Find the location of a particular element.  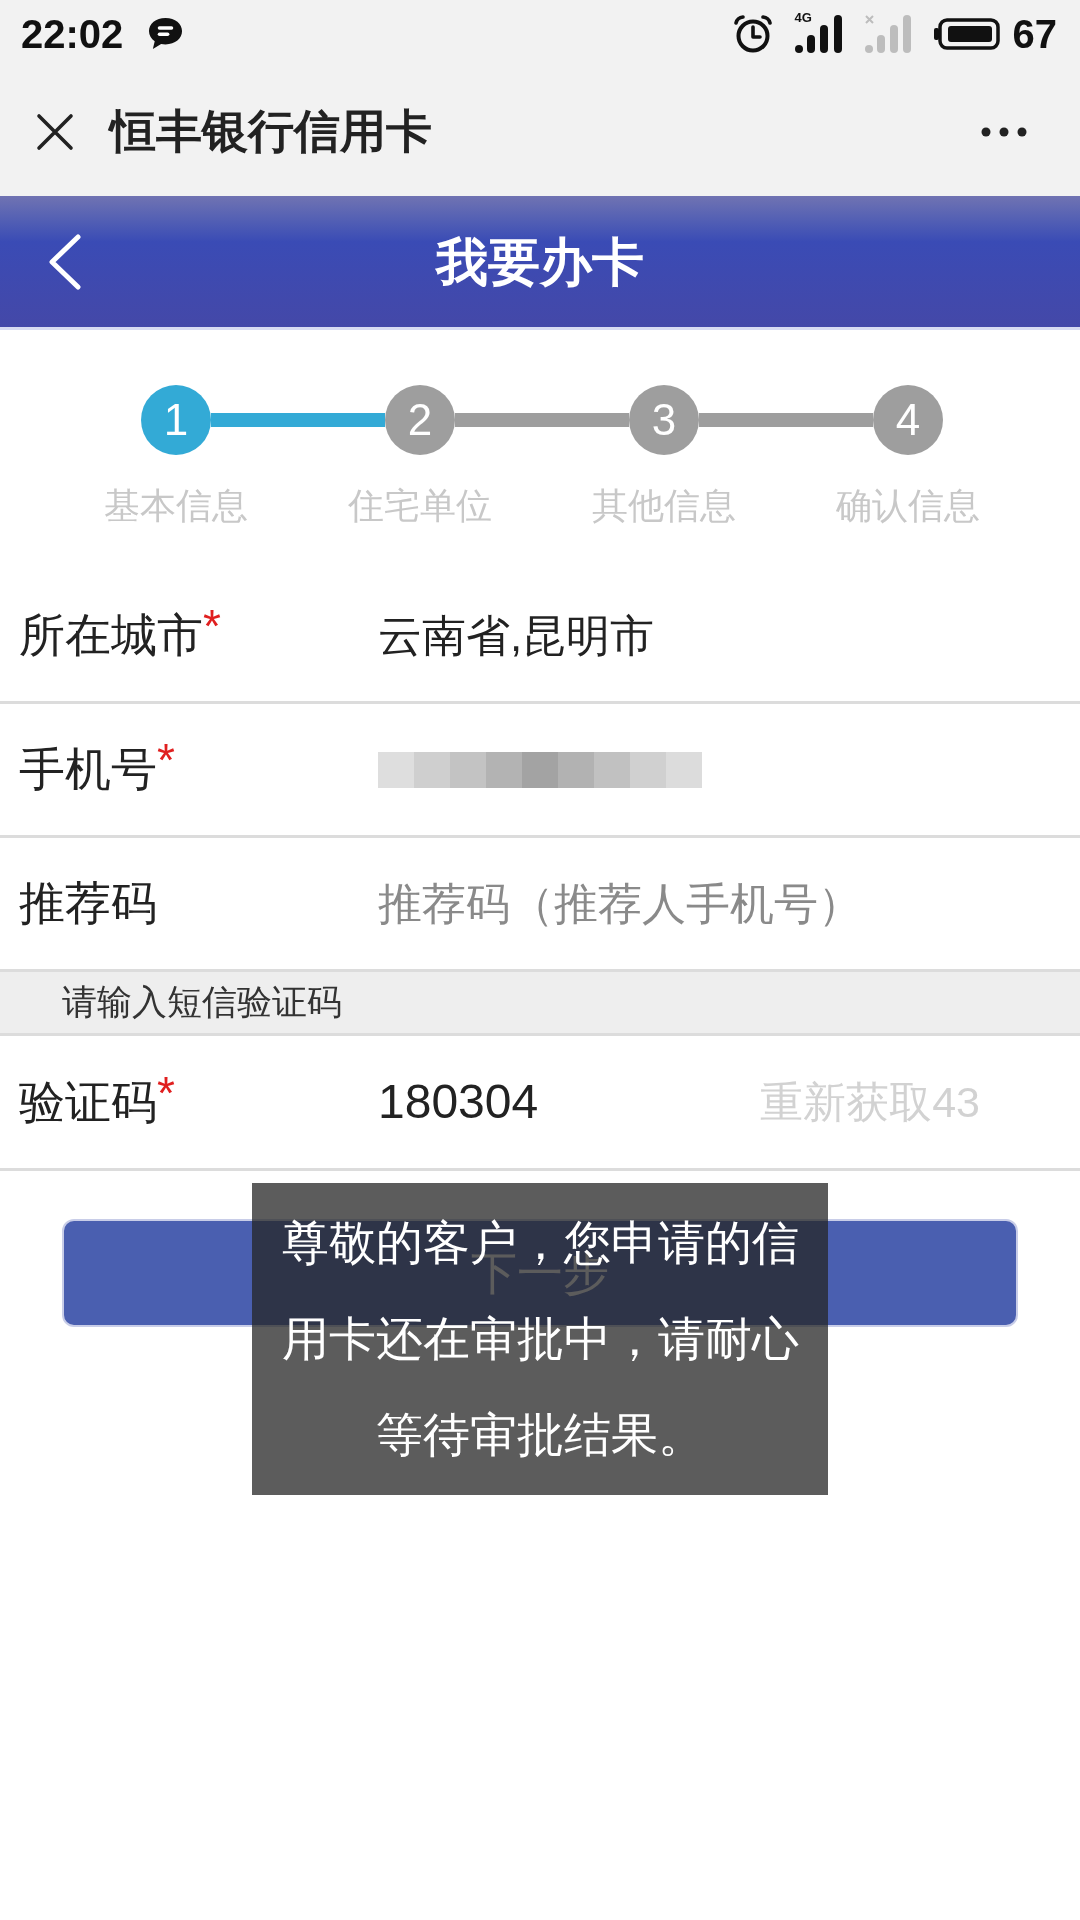

back-button is located at coordinates (64, 261).